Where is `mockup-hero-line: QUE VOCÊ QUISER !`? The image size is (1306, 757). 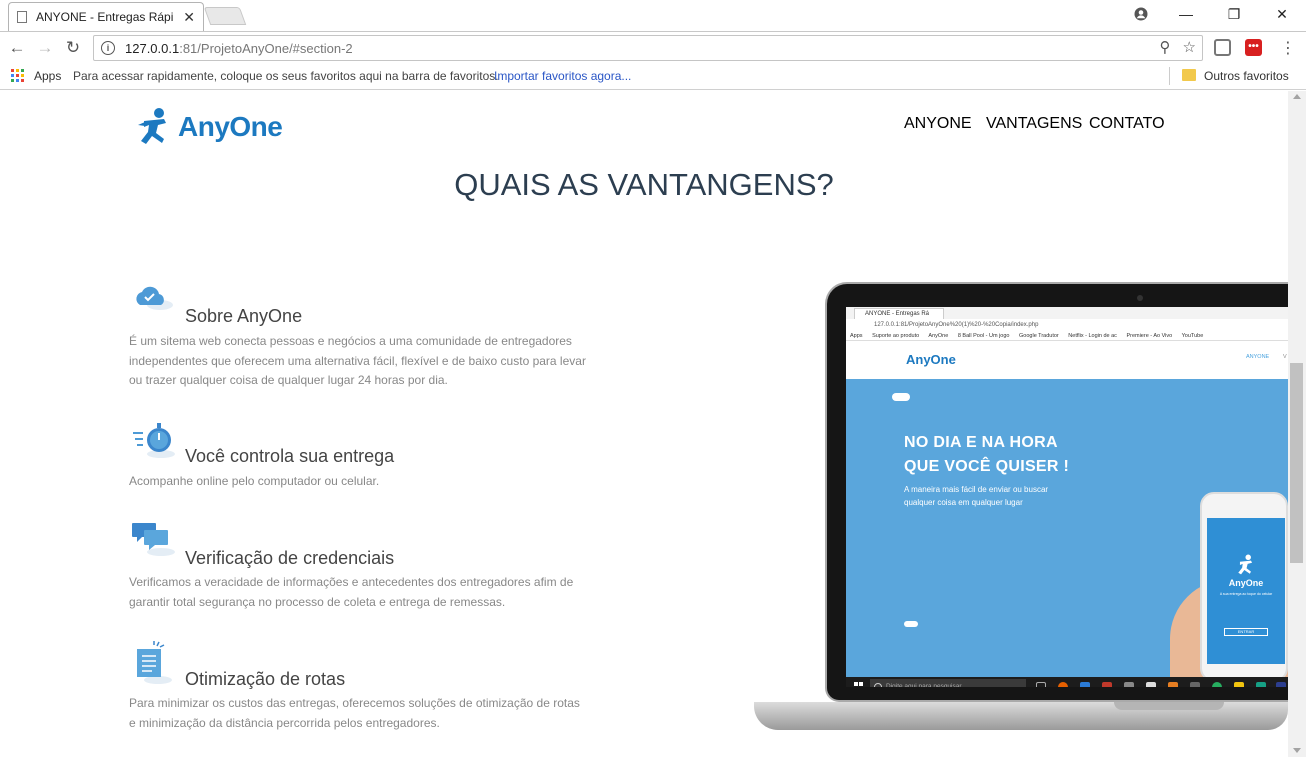
mockup-hero-line: QUE VOCÊ QUISER ! is located at coordinates (987, 466).